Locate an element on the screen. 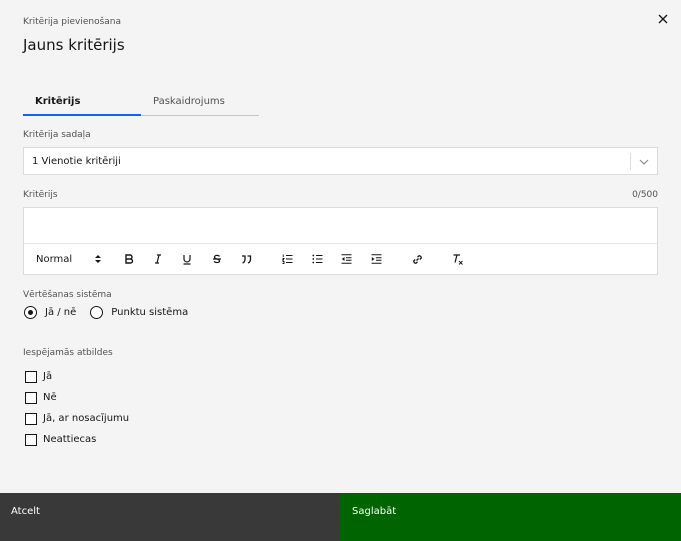 This screenshot has height=541, width=681. checkbox-label: Nē is located at coordinates (50, 397).